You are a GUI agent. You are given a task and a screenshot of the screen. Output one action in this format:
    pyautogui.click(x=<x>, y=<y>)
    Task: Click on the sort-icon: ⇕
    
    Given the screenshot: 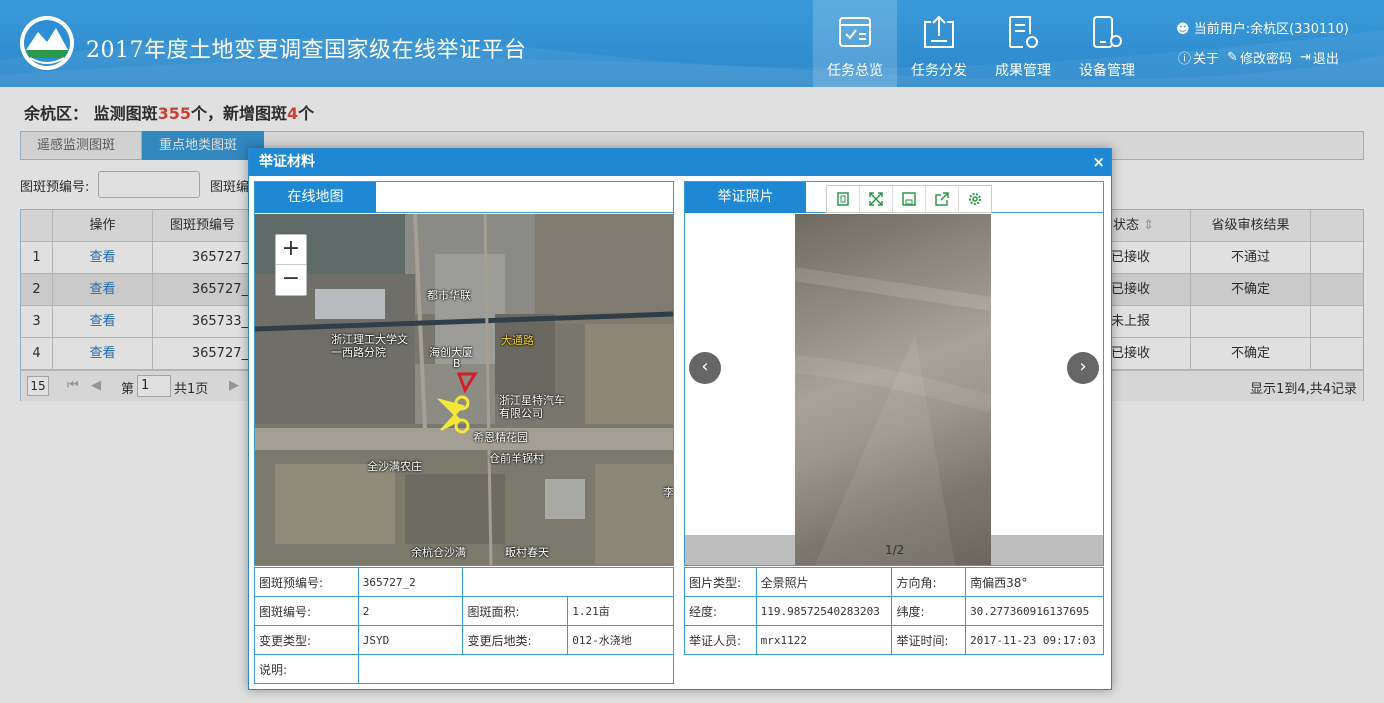 What is the action you would take?
    pyautogui.click(x=1149, y=225)
    